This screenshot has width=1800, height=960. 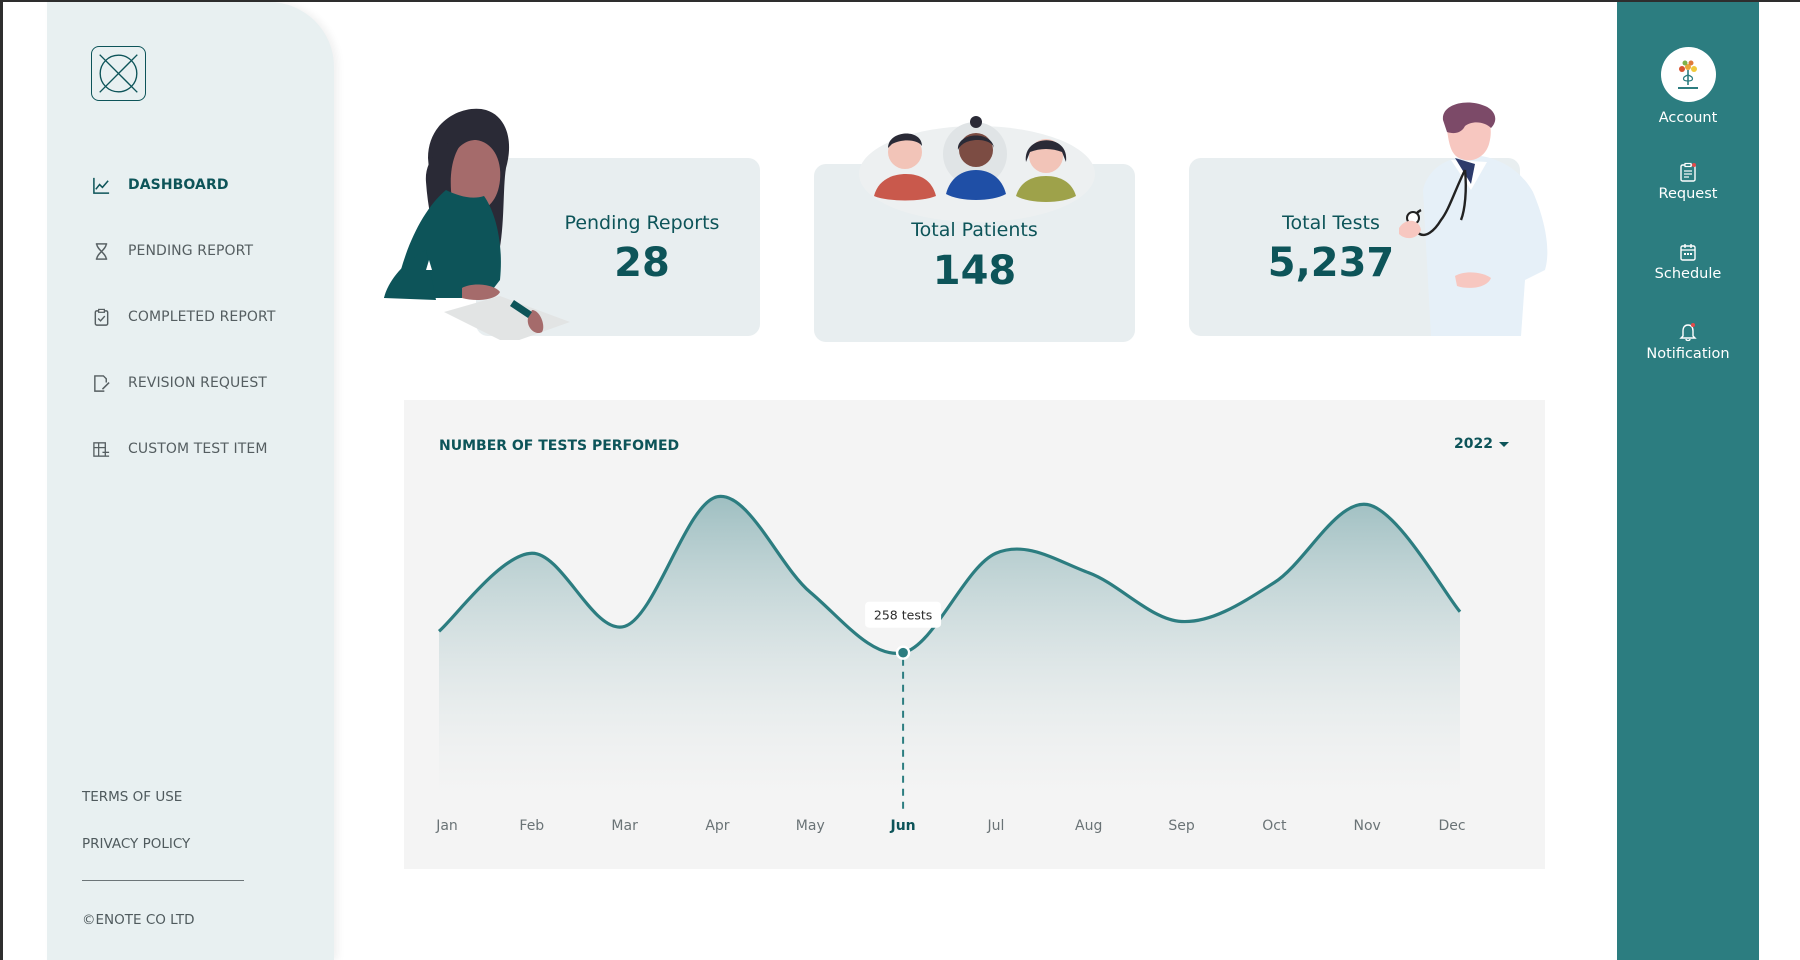 I want to click on schedule-button: Schedule, so click(x=1688, y=262).